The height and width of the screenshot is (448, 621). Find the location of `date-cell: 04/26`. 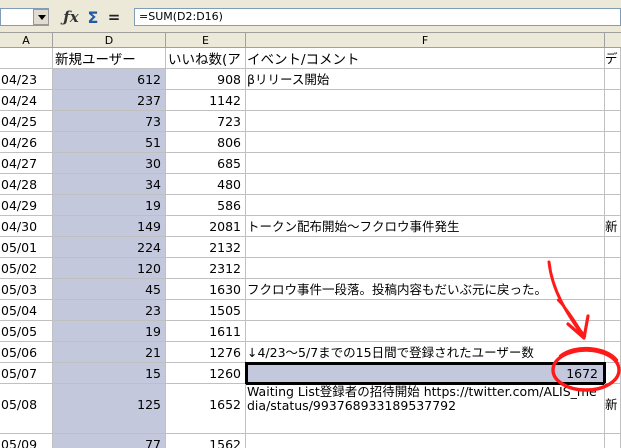

date-cell: 04/26 is located at coordinates (26, 142).